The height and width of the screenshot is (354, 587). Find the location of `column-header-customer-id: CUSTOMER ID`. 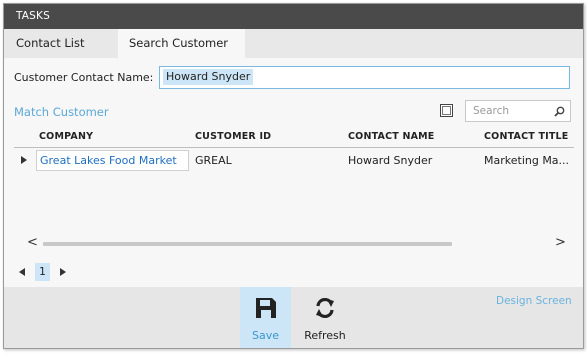

column-header-customer-id: CUSTOMER ID is located at coordinates (233, 136).